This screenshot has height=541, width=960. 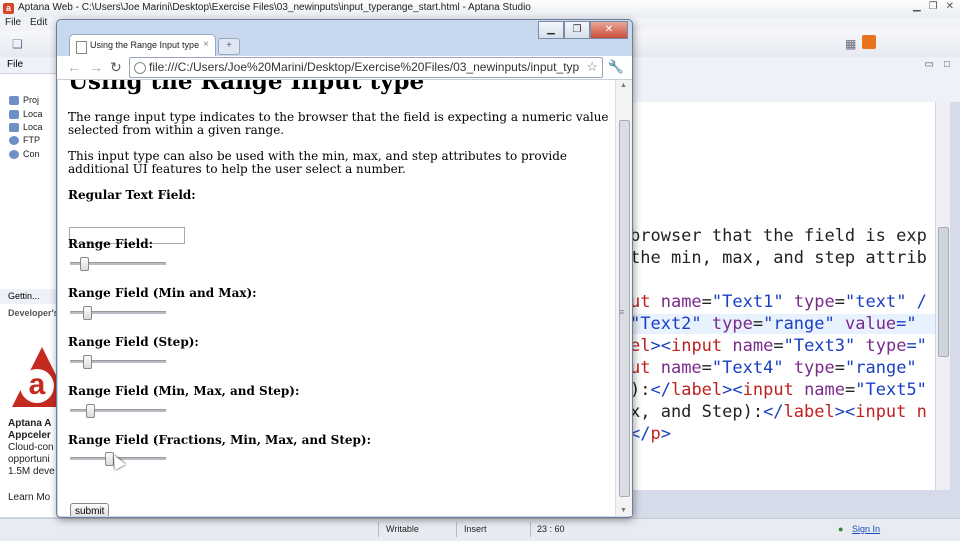 I want to click on maximize-view-icon: □, so click(x=947, y=64).